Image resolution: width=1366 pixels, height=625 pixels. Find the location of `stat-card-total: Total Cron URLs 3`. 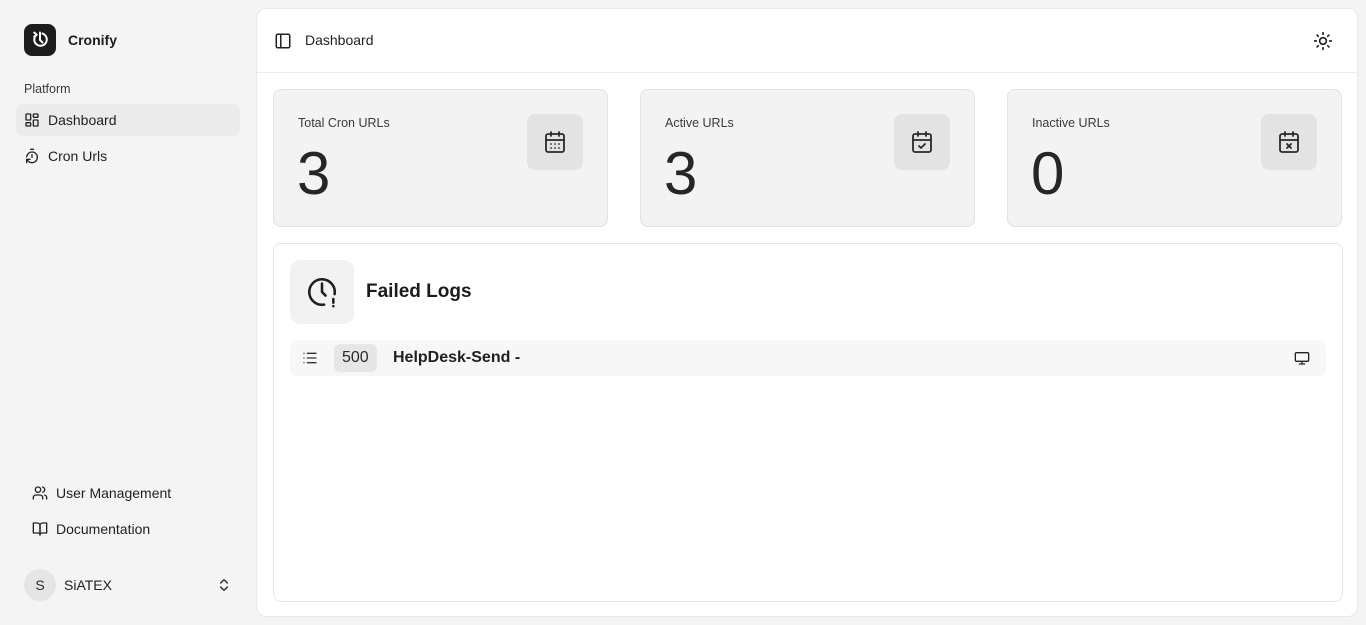

stat-card-total: Total Cron URLs 3 is located at coordinates (440, 158).